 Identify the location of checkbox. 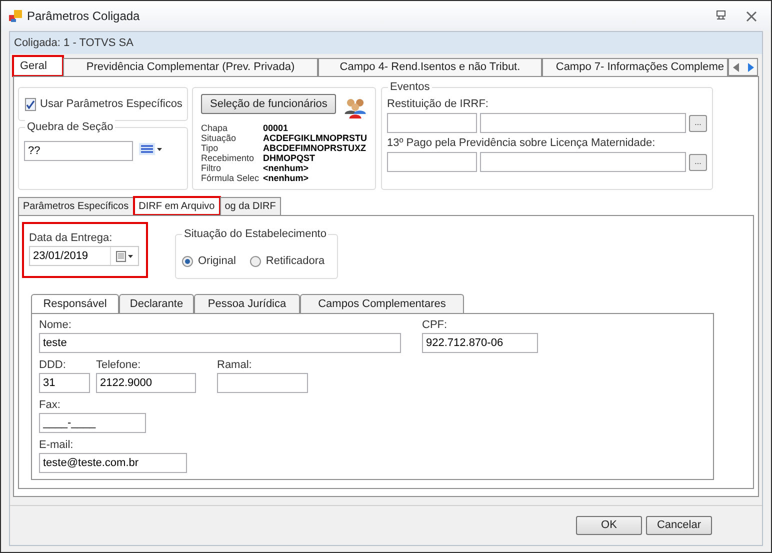
(30, 104).